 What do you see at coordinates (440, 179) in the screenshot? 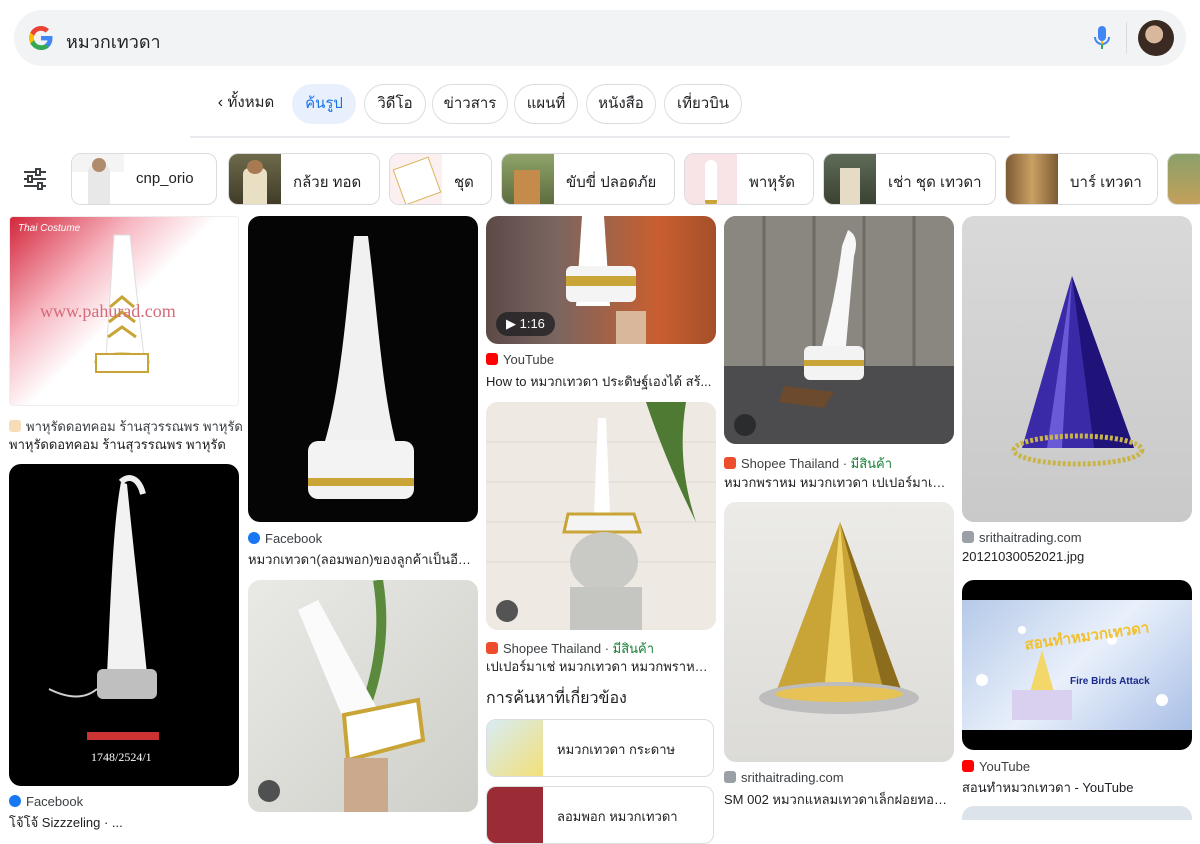
I see `chip-chud: ชุด` at bounding box center [440, 179].